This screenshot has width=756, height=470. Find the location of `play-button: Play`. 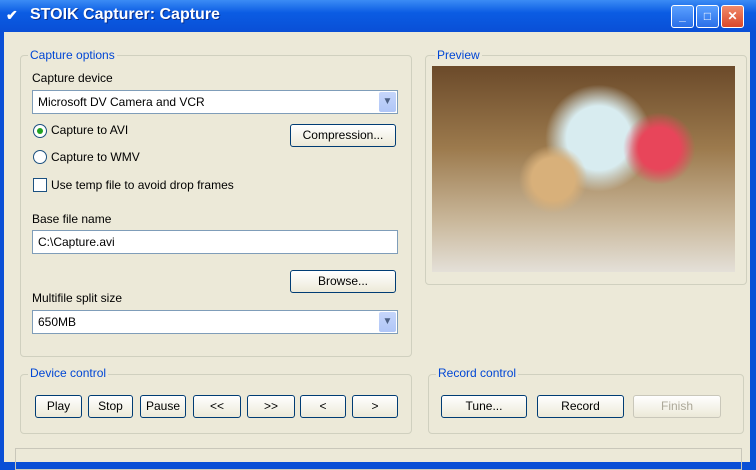

play-button: Play is located at coordinates (58, 406).